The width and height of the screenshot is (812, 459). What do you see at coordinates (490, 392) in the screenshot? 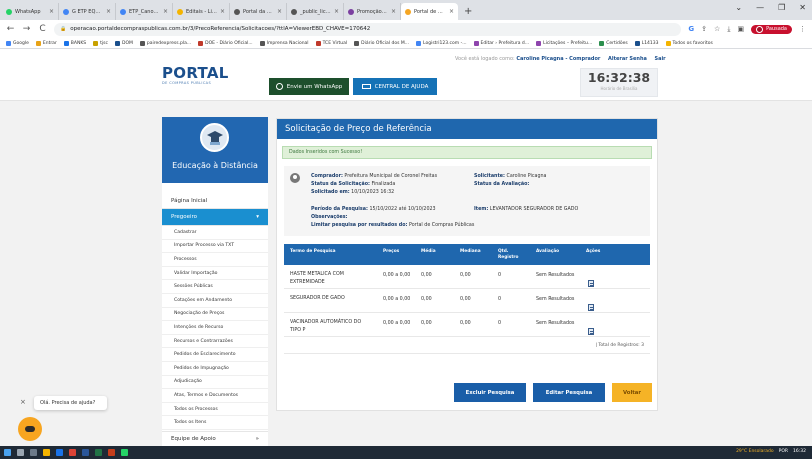
I see `delete-search-button: Excluir Pesquisa` at bounding box center [490, 392].